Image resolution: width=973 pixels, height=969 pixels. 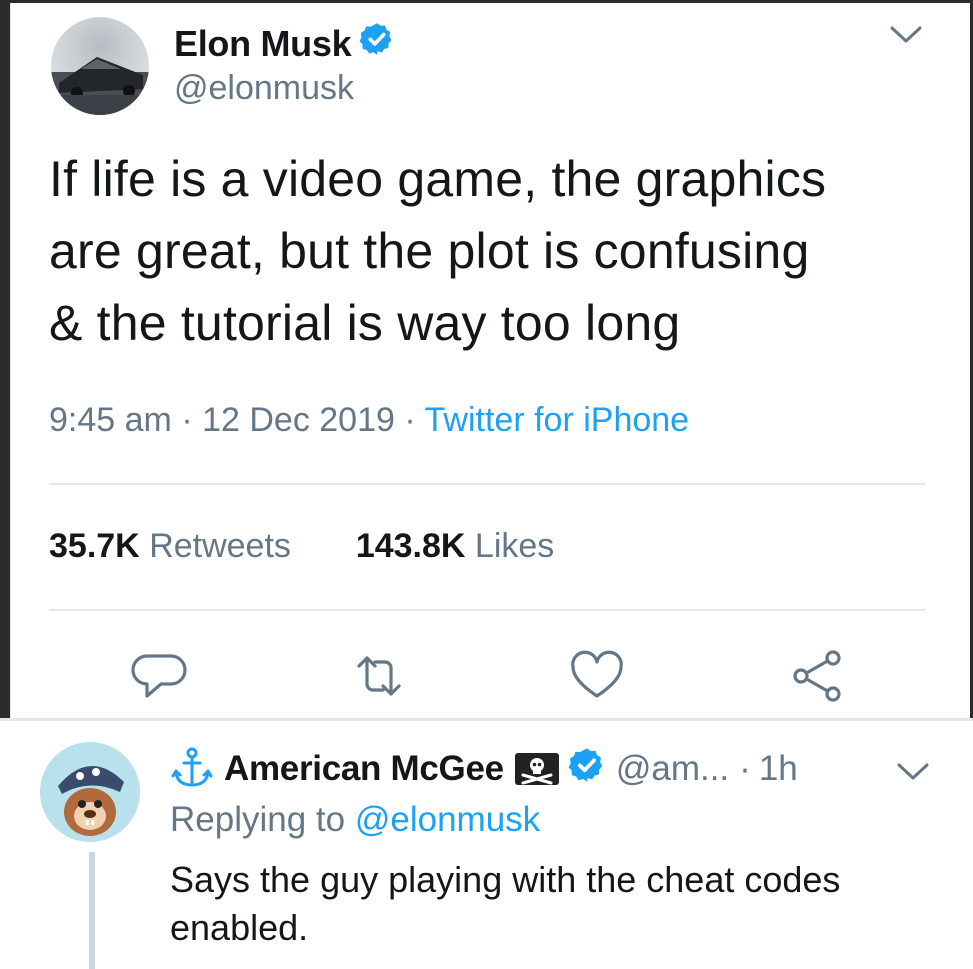 I want to click on retweet-icon, so click(x=379, y=676).